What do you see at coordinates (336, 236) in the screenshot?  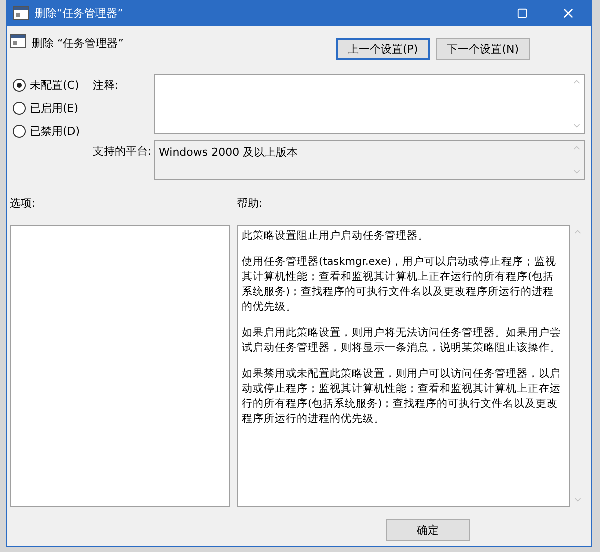 I see `help-paragraph: 此策略设置阻止用户启动任务管理器。` at bounding box center [336, 236].